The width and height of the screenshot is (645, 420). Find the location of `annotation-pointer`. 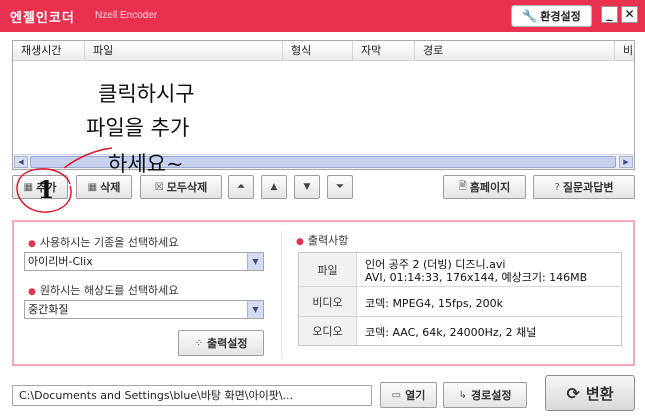

annotation-pointer is located at coordinates (88, 158).